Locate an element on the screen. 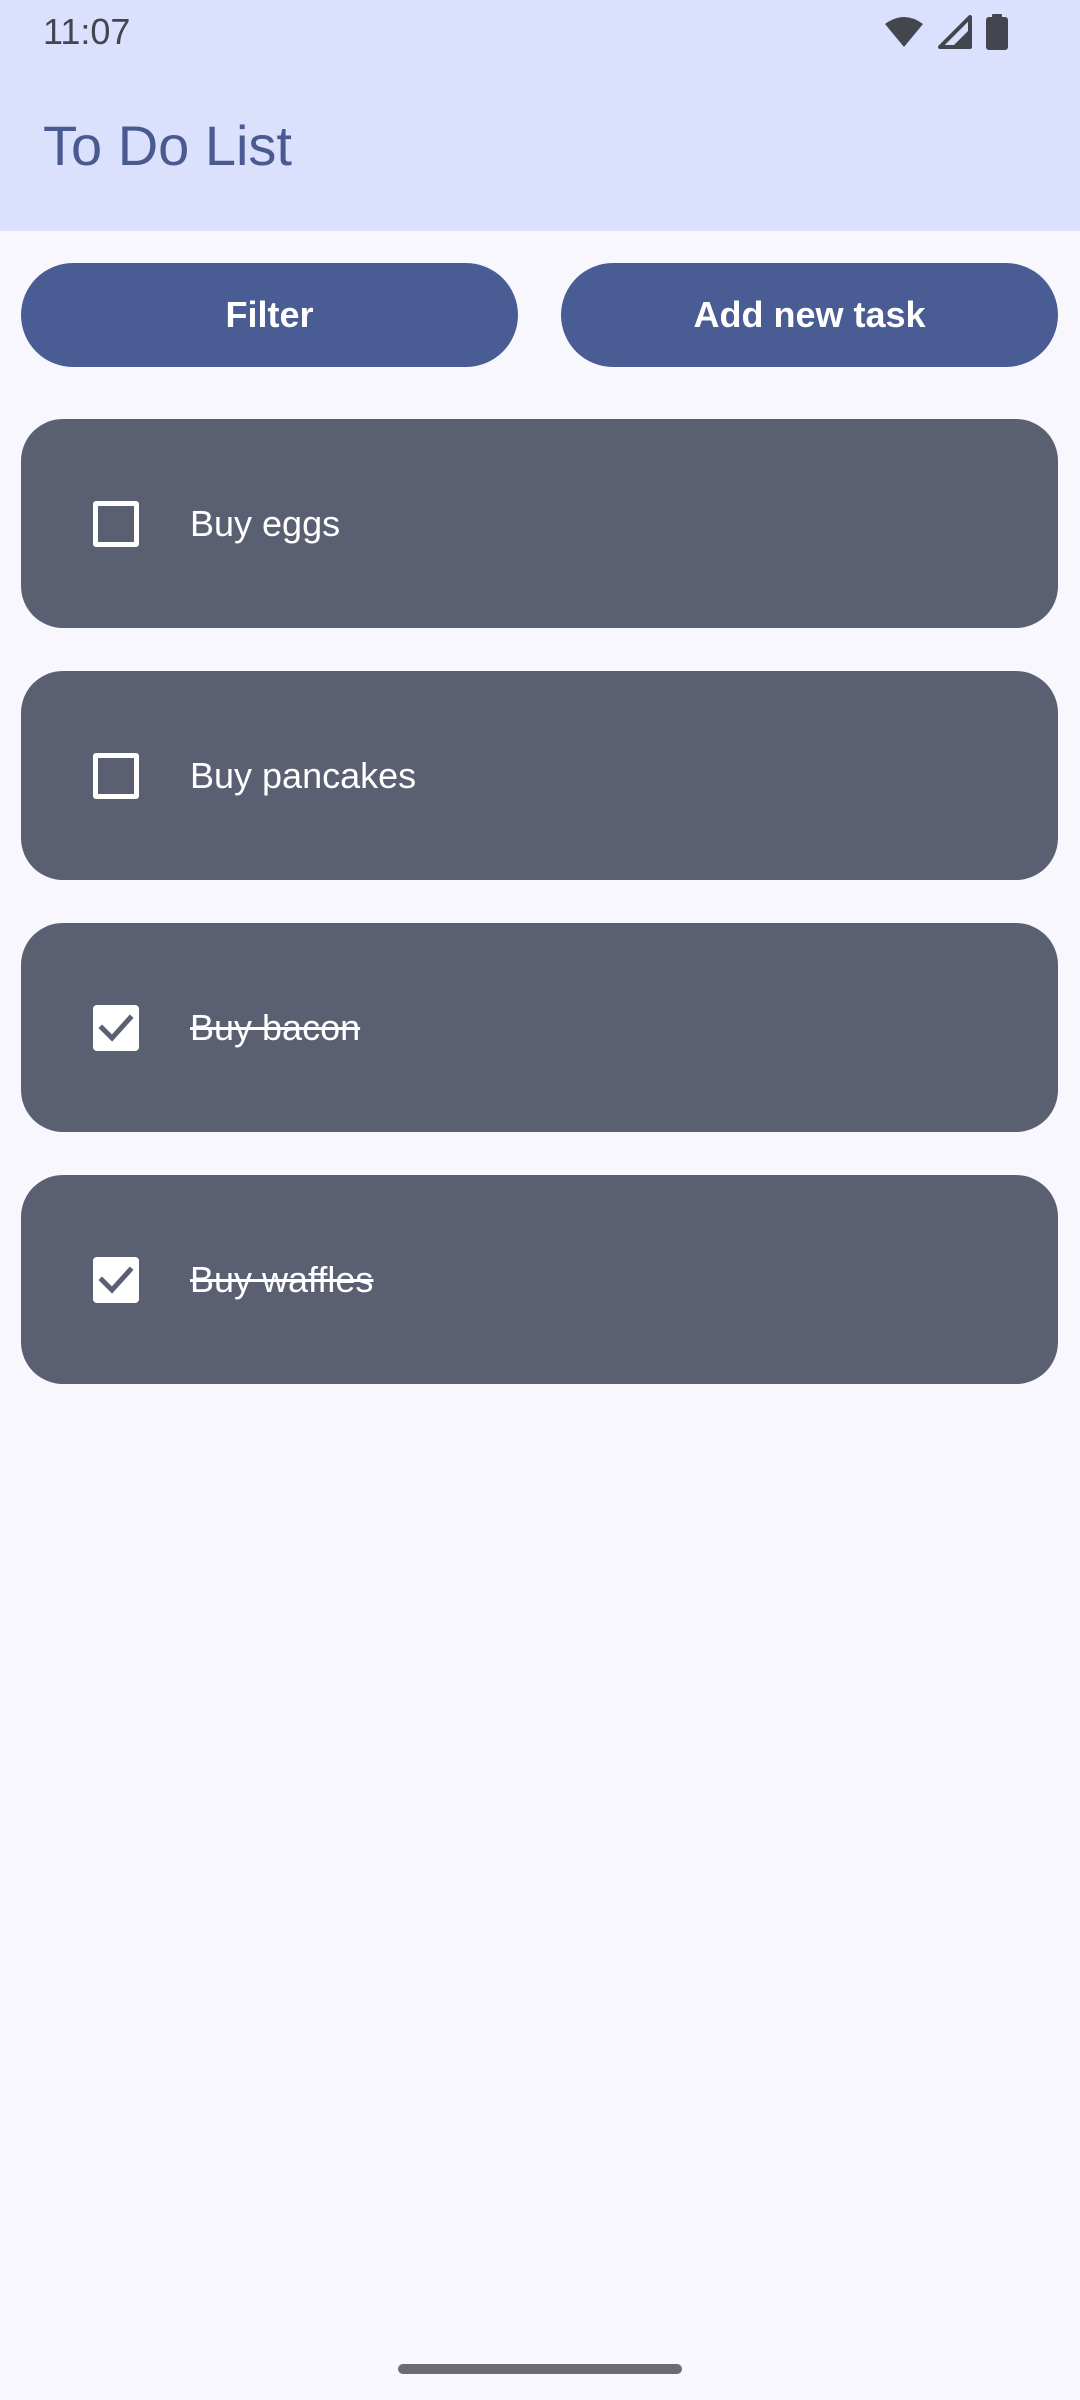  home-indicator is located at coordinates (540, 2369).